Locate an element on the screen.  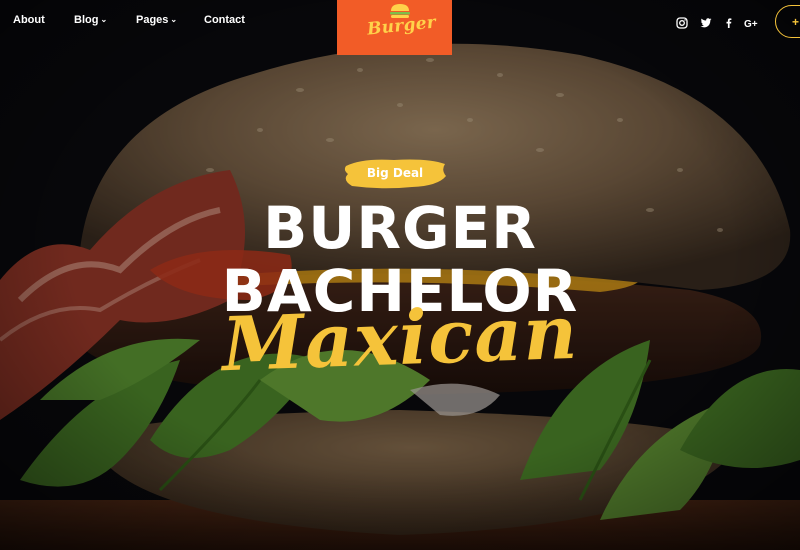
header-cta-button: + is located at coordinates (787, 21).